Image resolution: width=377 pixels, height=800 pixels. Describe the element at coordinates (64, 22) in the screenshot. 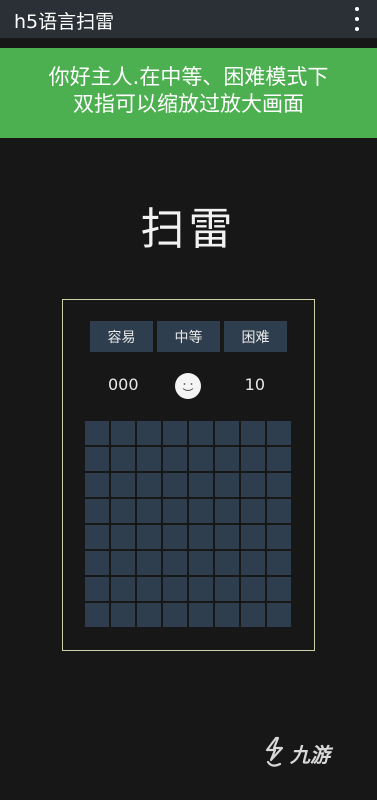

I see `app-title: h5语言扫雷` at that location.